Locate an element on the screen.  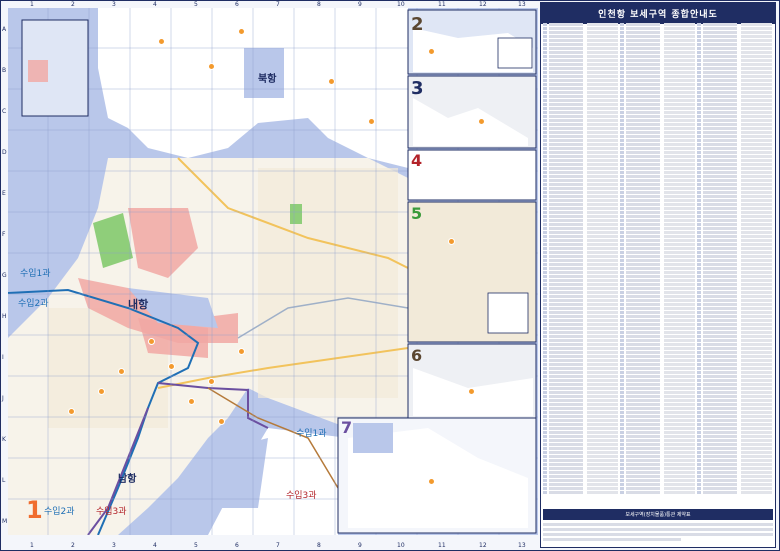
grid-column-label: 11 is located at coordinates (442, 4).